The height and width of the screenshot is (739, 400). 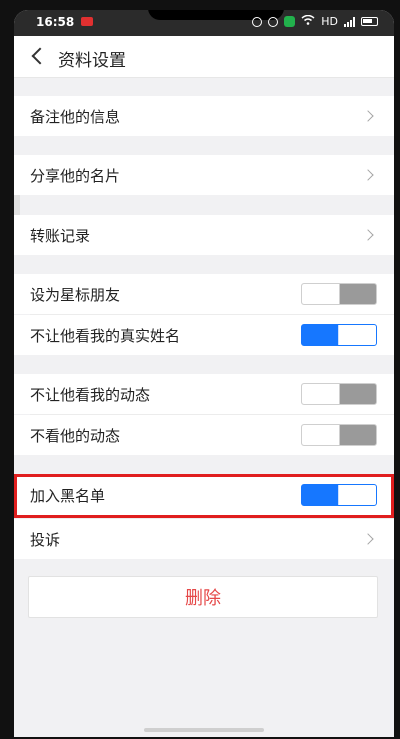 I want to click on row-transfer-records-label: 转账记录, so click(x=60, y=235).